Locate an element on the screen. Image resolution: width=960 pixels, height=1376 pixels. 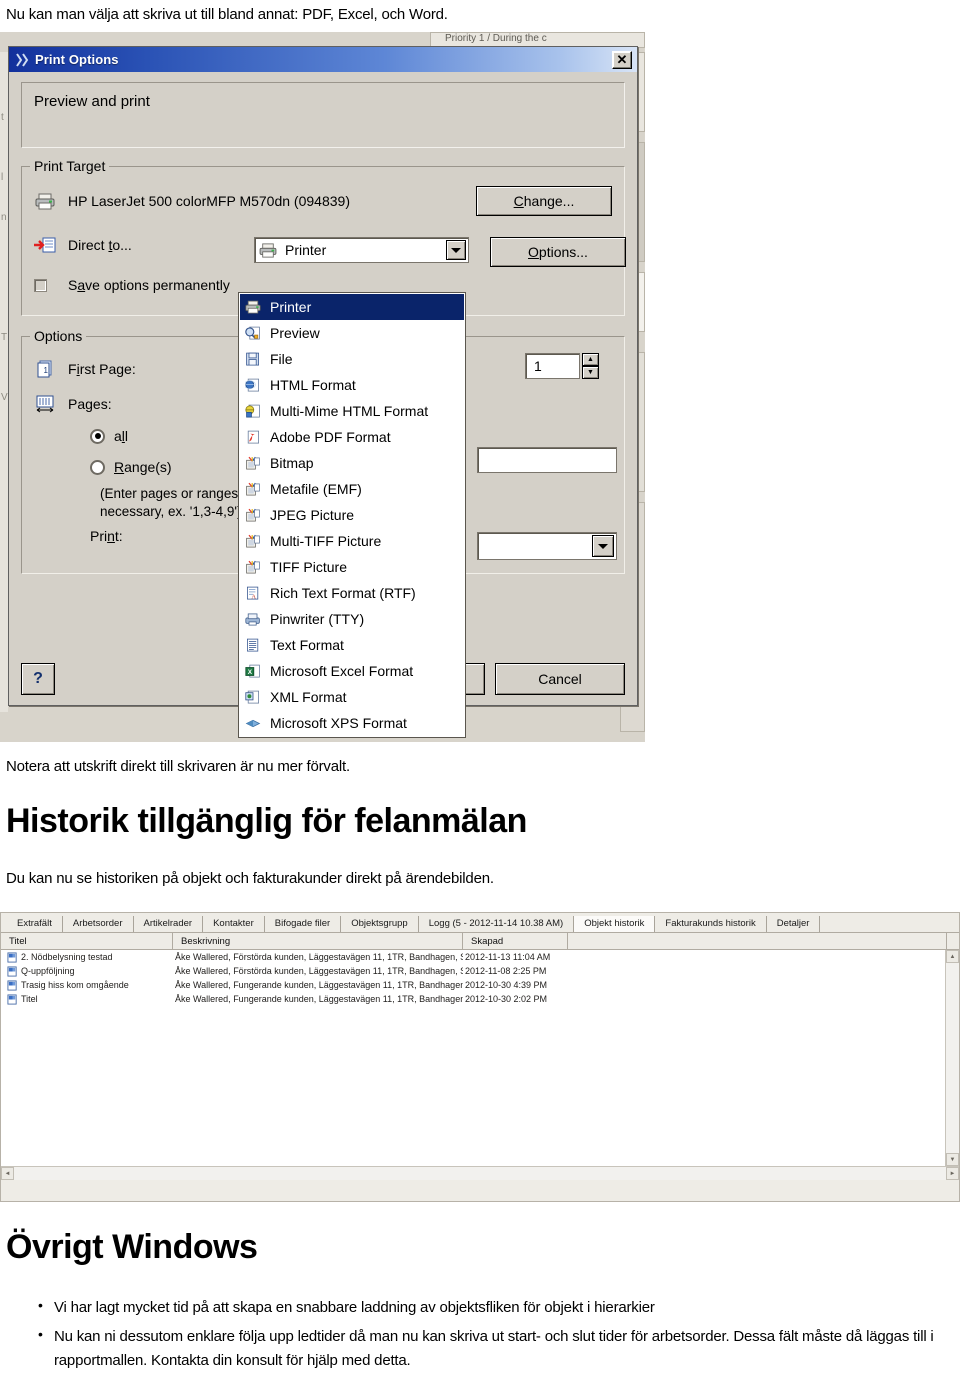
dropdown-item-jpeg-picture: JPEG Picture is located at coordinates (352, 515).